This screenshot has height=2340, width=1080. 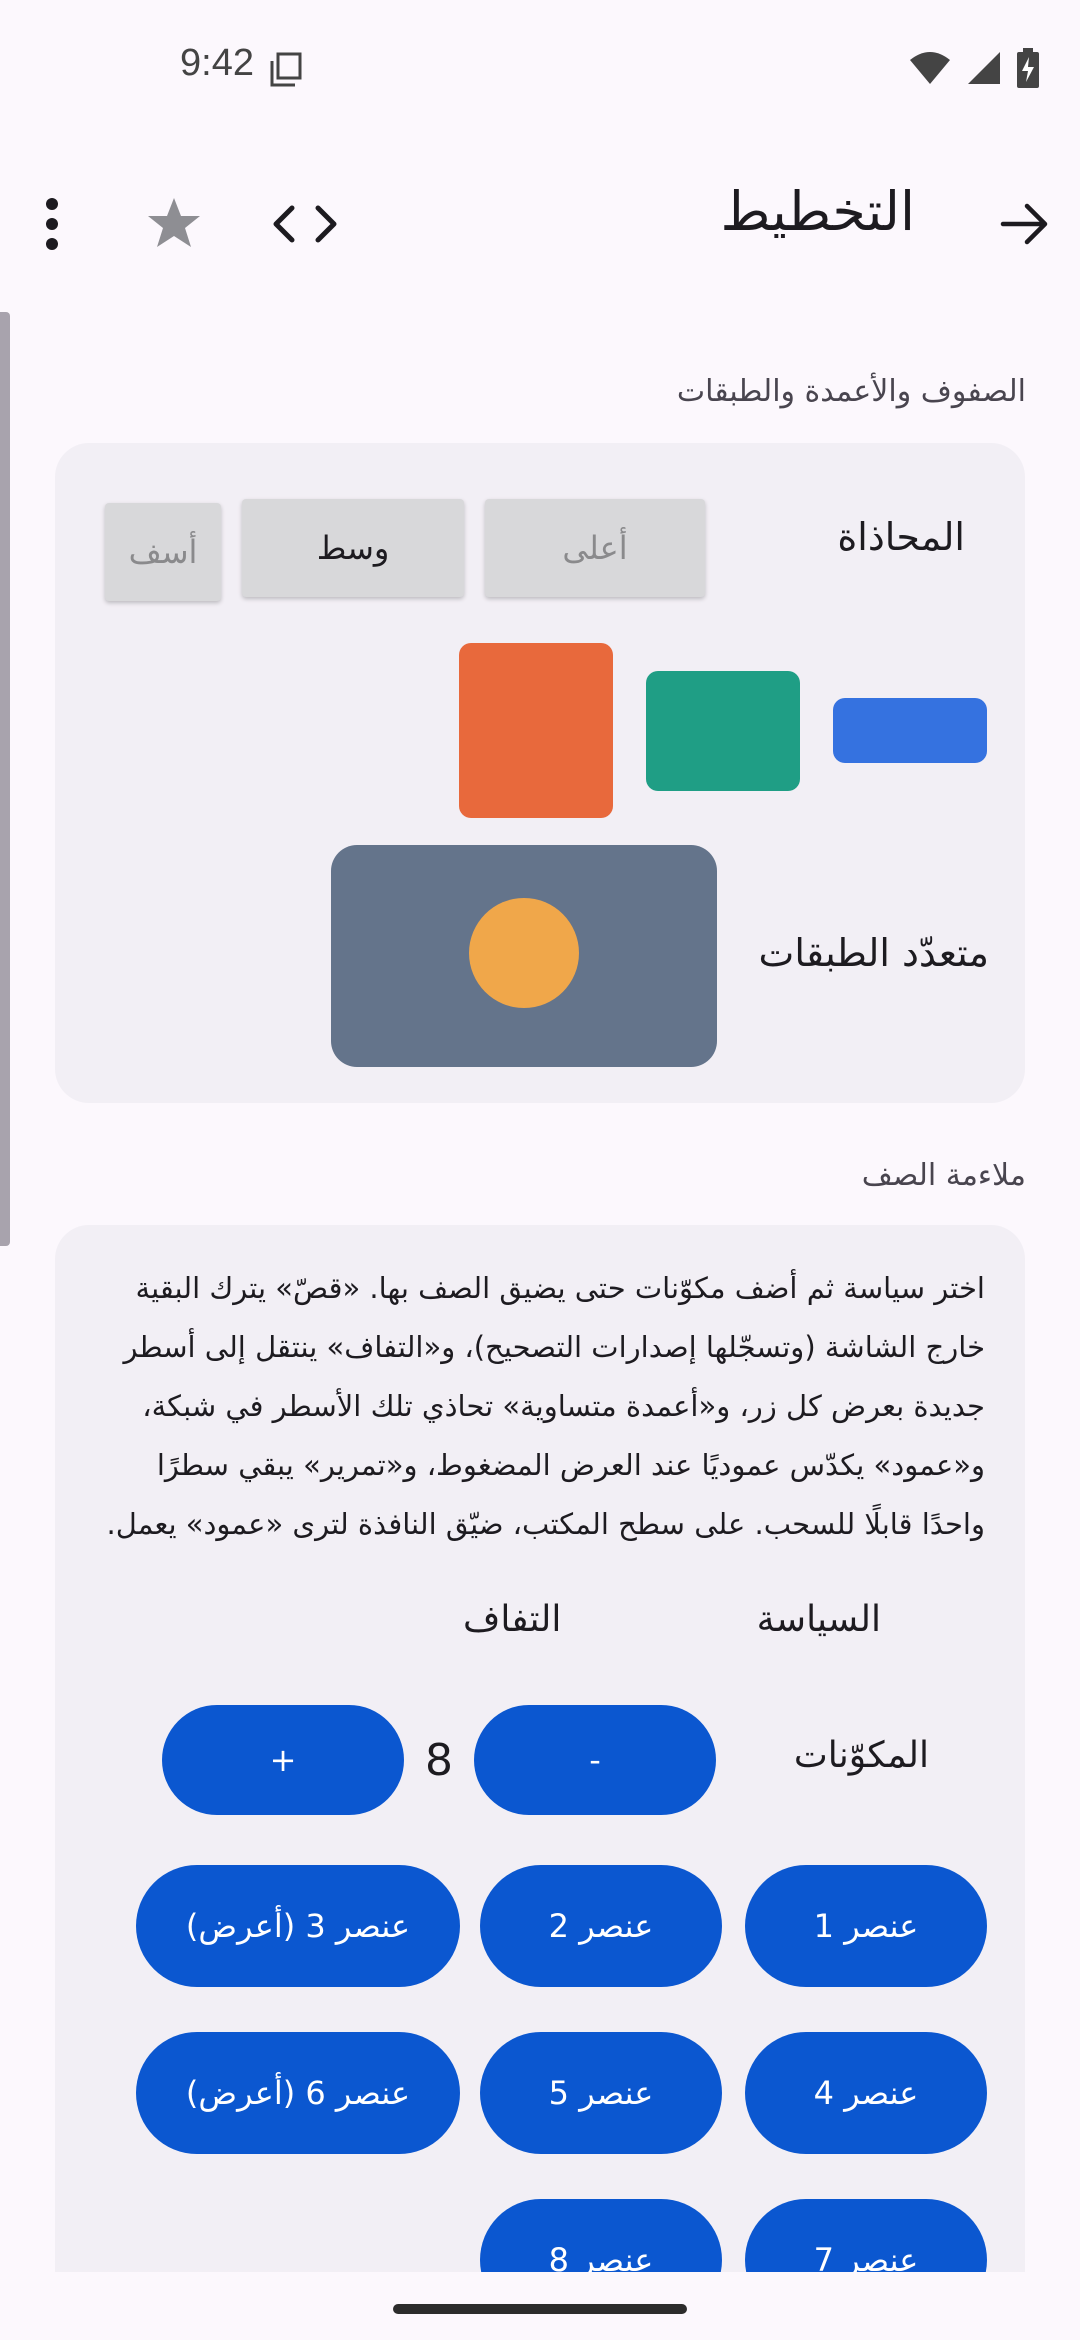 I want to click on status-bar: 9:42, so click(x=540, y=70).